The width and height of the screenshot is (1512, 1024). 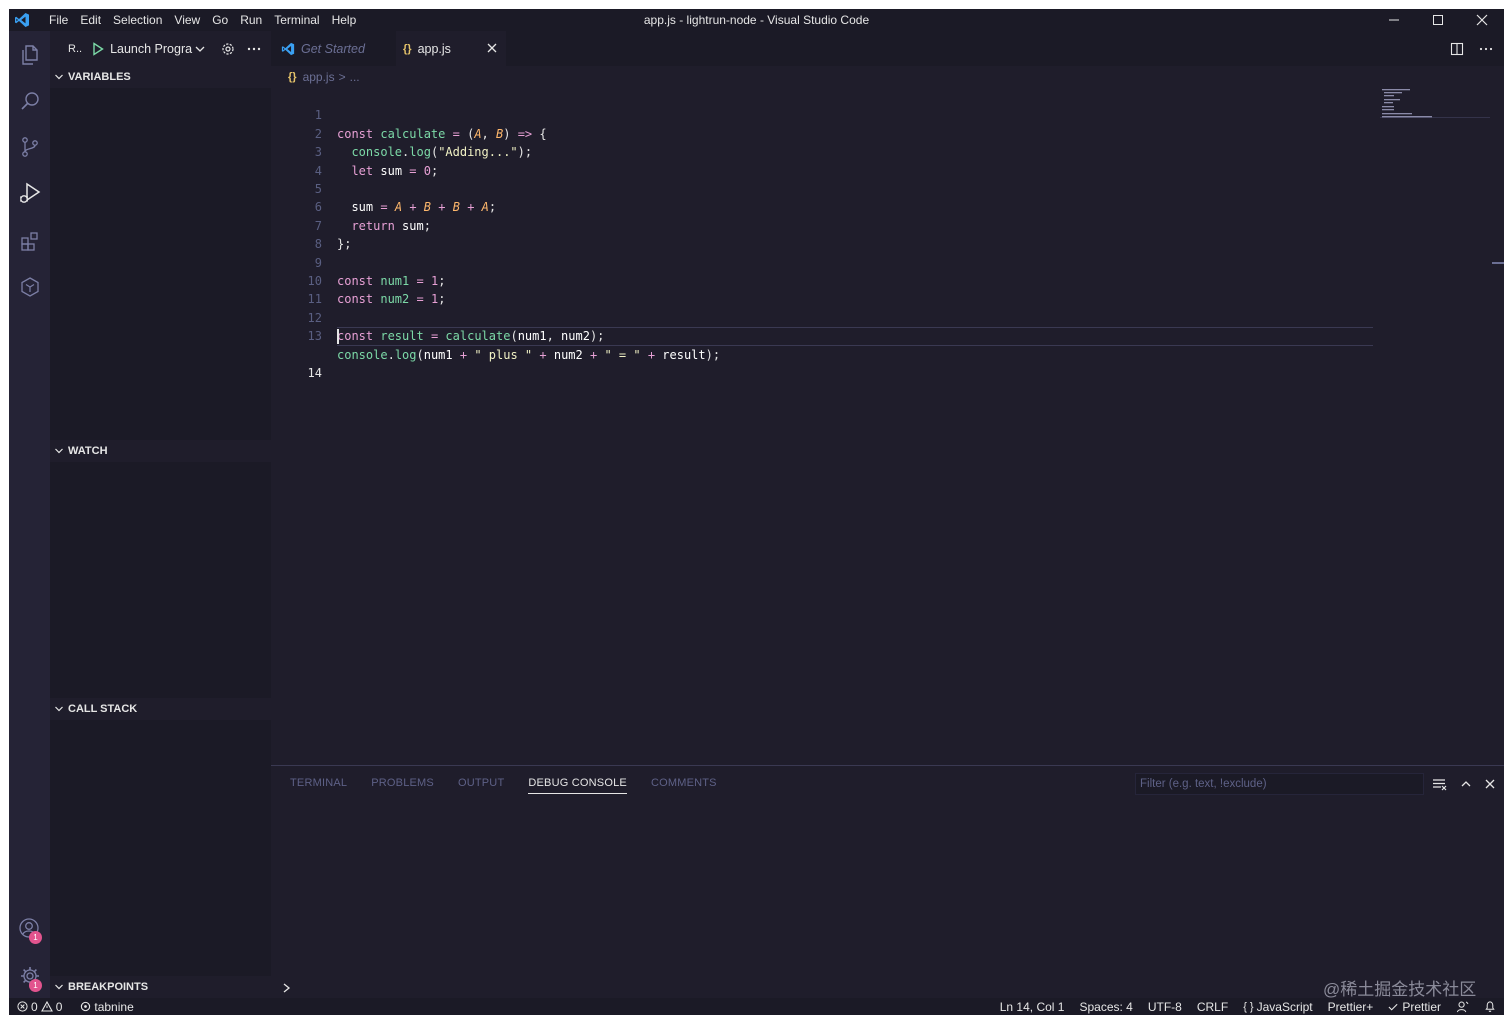 I want to click on activity-bar: 1 1, so click(x=29, y=514).